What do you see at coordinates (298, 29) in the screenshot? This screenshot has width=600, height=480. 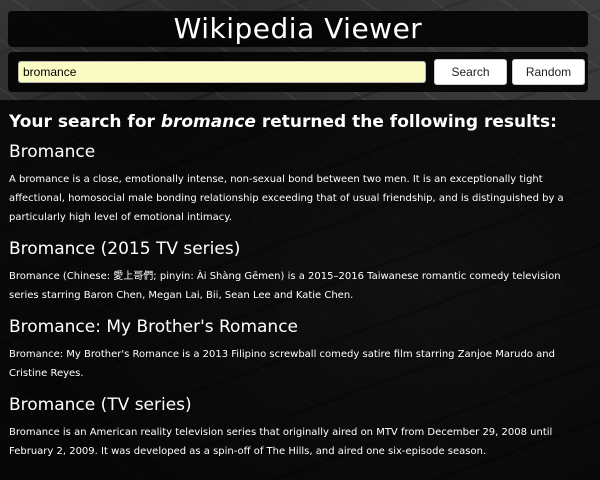 I see `page-title: Wikipedia Viewer` at bounding box center [298, 29].